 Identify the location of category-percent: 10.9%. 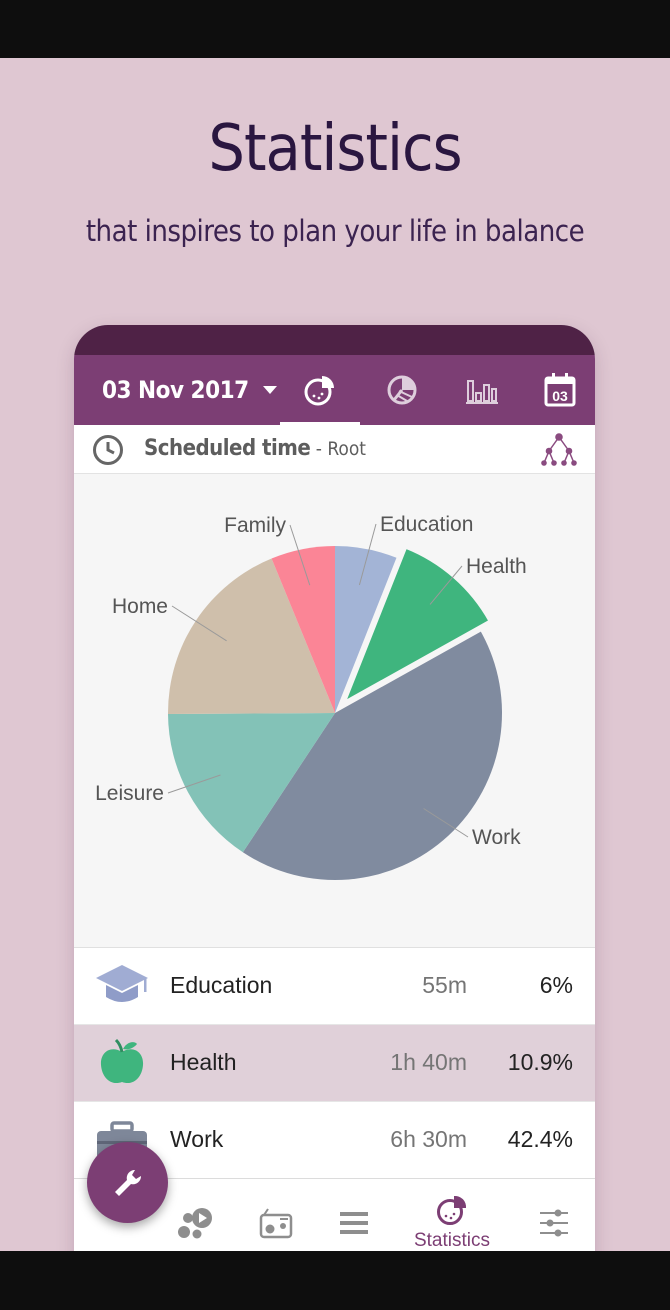
(540, 1062).